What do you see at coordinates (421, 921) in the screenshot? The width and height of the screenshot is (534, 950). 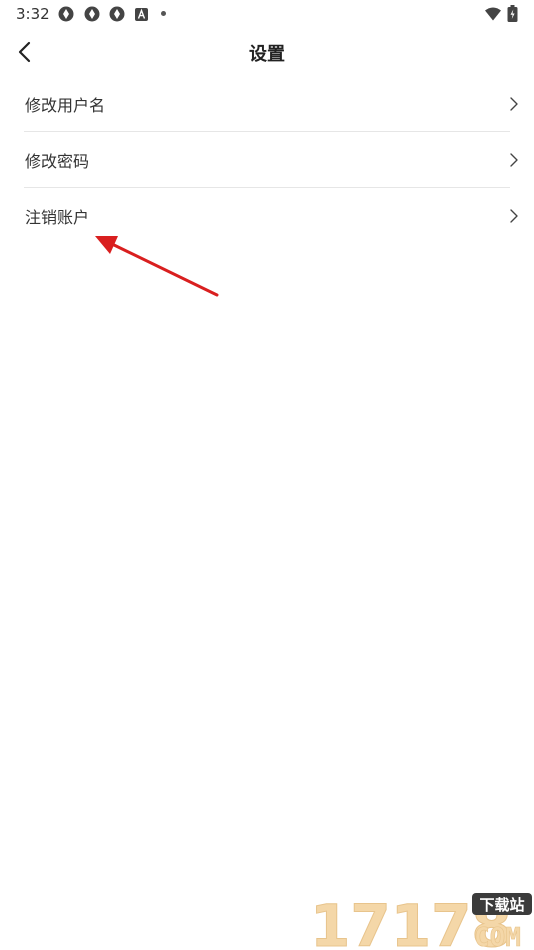 I see `watermark-logo: 17178 下载站 COM` at bounding box center [421, 921].